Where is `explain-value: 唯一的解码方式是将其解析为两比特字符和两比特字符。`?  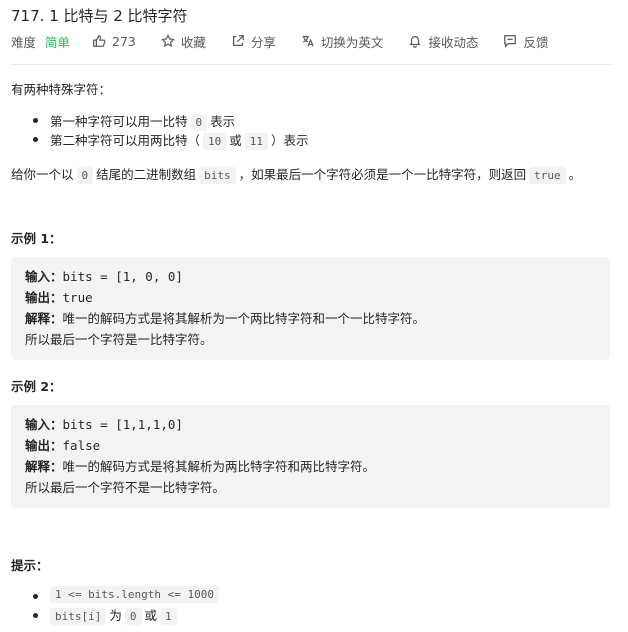
explain-value: 唯一的解码方式是将其解析为两比特字符和两比特字符。 is located at coordinates (219, 466).